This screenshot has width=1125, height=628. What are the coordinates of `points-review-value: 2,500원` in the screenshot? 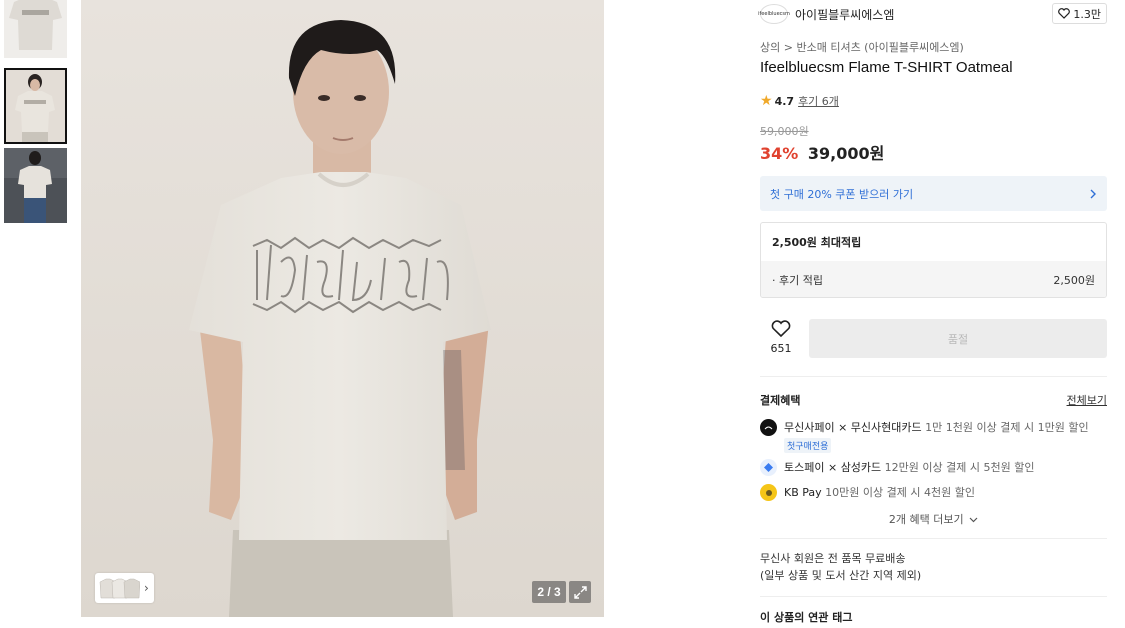 It's located at (1074, 280).